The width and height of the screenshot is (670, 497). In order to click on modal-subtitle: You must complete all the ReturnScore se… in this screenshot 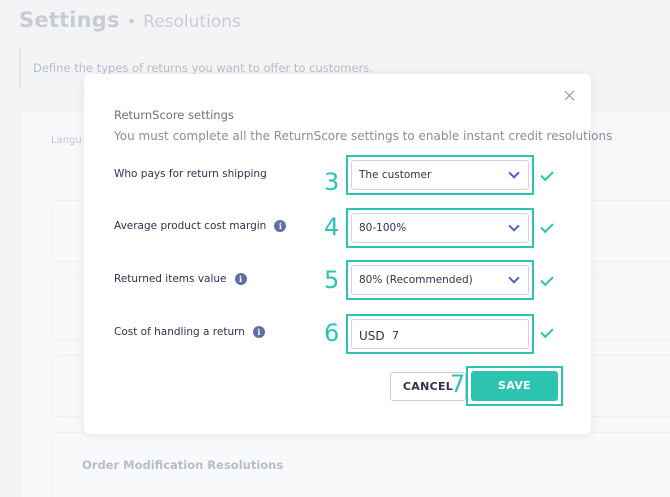, I will do `click(363, 136)`.